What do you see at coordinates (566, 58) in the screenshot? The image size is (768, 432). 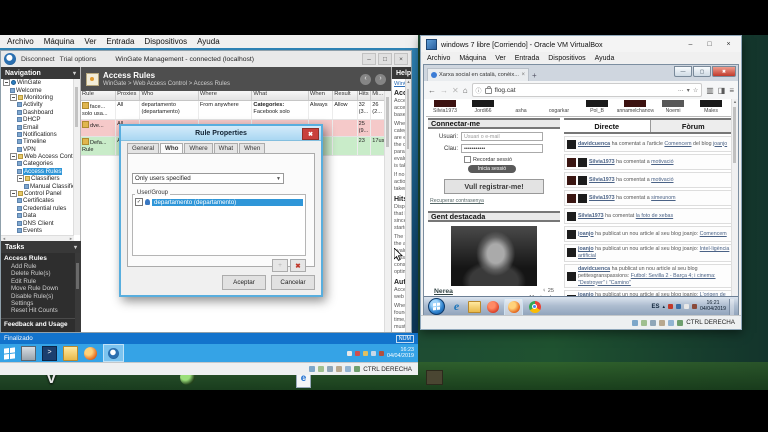 I see `menu-dispositivos: Dispositivos` at bounding box center [566, 58].